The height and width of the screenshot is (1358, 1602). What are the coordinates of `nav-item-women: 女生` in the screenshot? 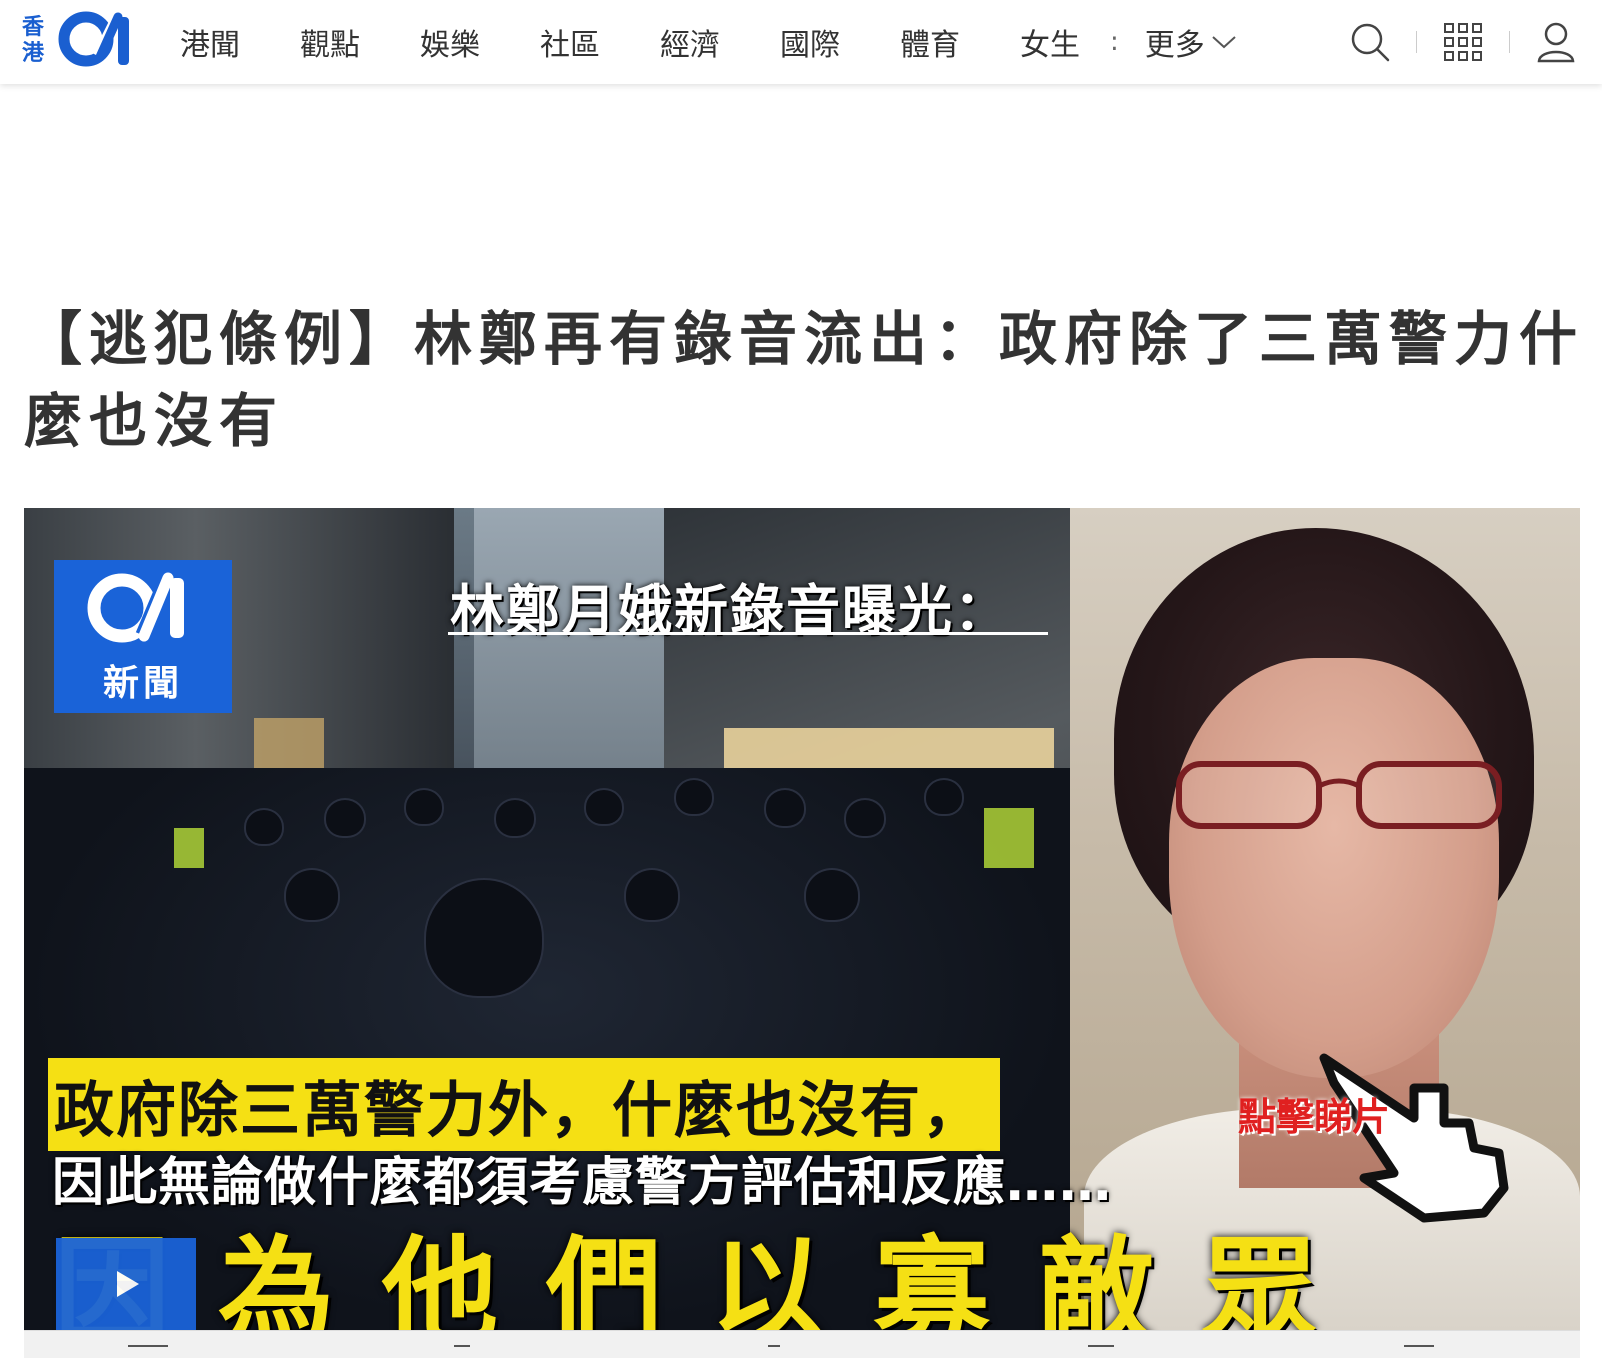 It's located at (1050, 42).